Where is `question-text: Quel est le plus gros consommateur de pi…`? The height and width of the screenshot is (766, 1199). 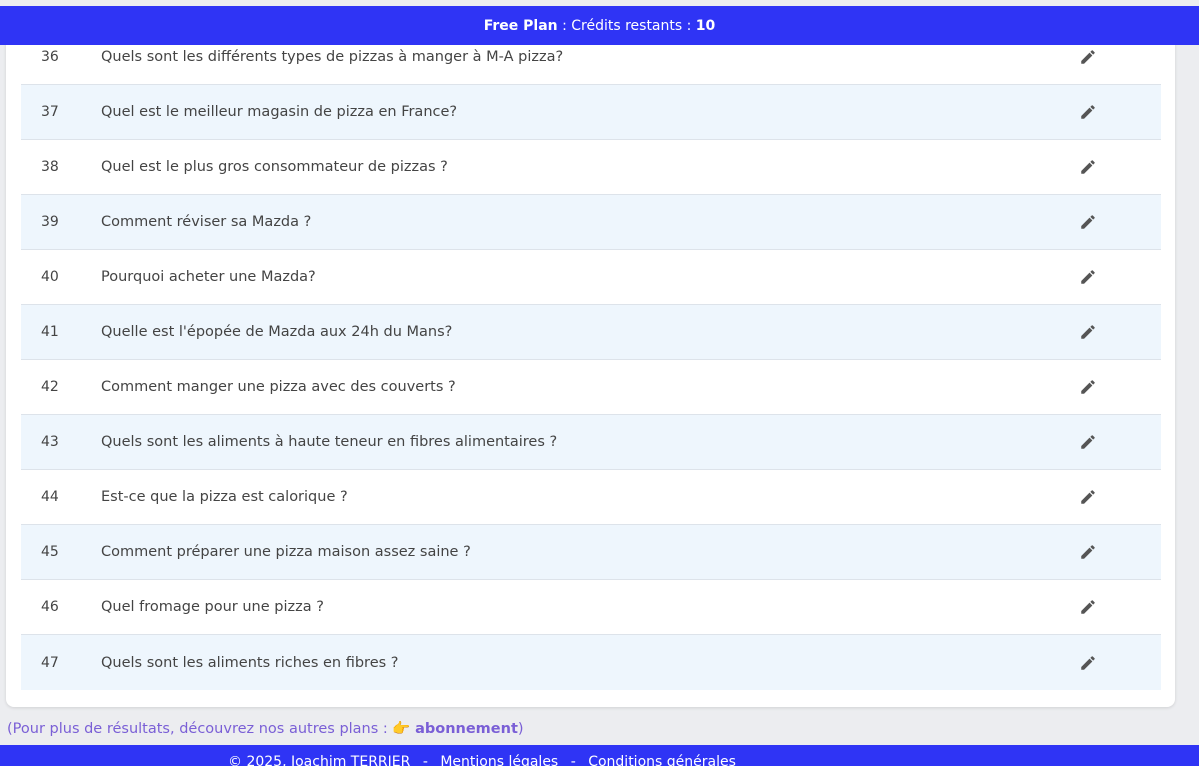
question-text: Quel est le plus gros consommateur de pi… is located at coordinates (274, 167).